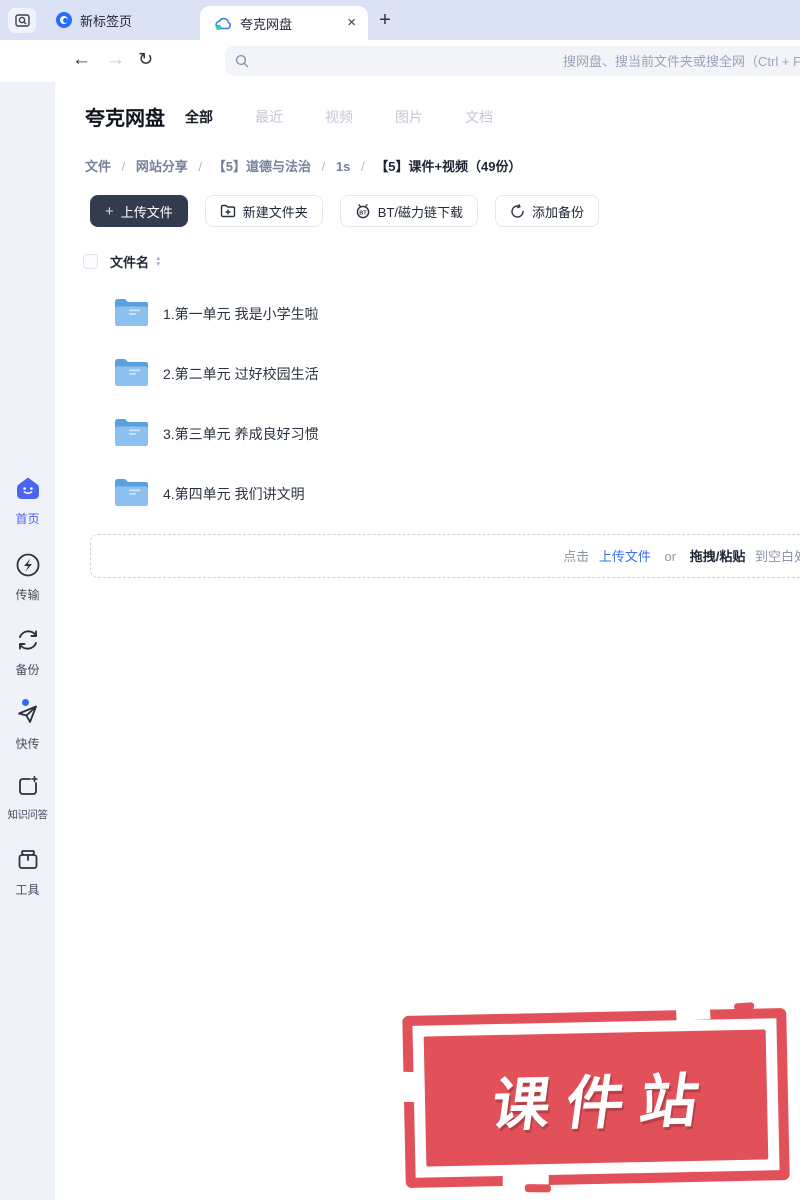 The height and width of the screenshot is (1200, 800). I want to click on file-list-header: 文件名 ▲ ▼, so click(122, 261).